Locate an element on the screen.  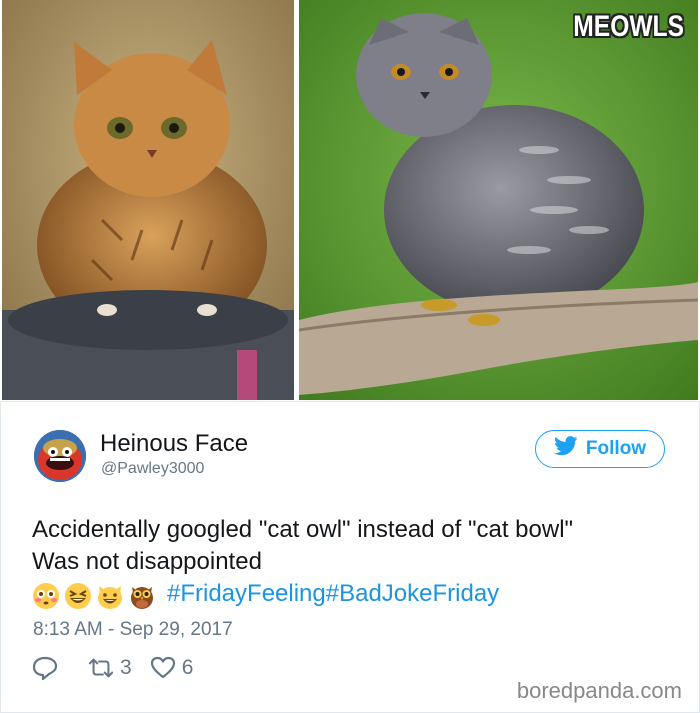
follow-button: Follow is located at coordinates (600, 449).